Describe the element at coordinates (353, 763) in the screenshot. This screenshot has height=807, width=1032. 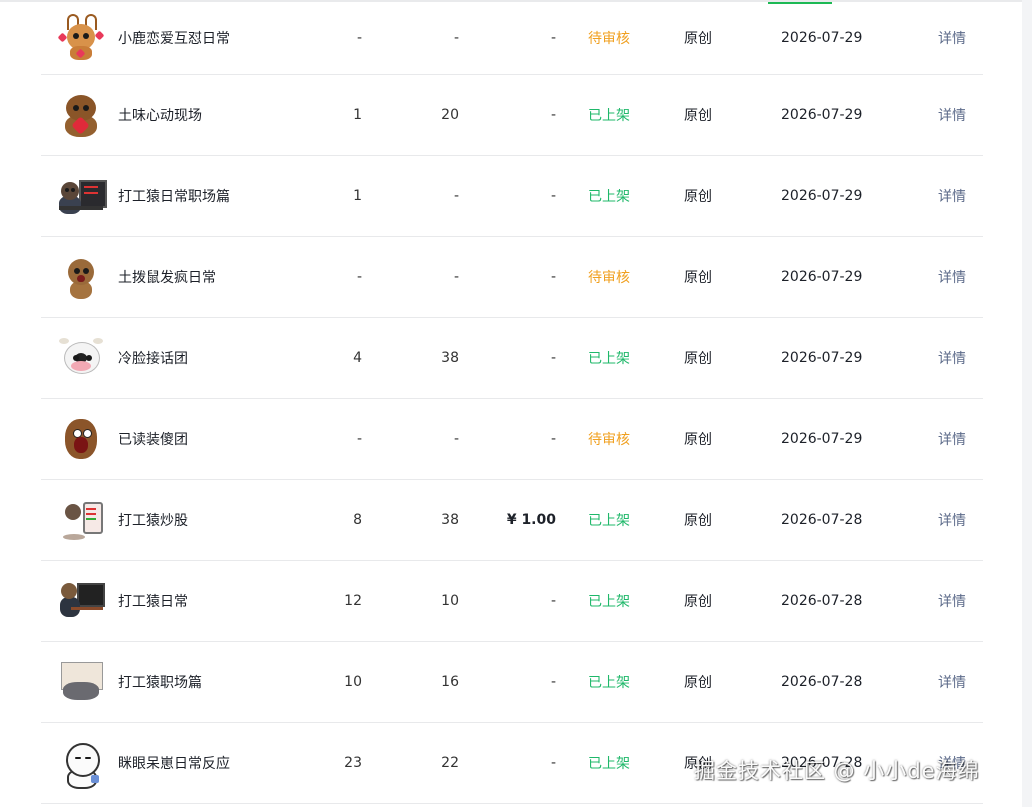
I see `count-1: 23` at that location.